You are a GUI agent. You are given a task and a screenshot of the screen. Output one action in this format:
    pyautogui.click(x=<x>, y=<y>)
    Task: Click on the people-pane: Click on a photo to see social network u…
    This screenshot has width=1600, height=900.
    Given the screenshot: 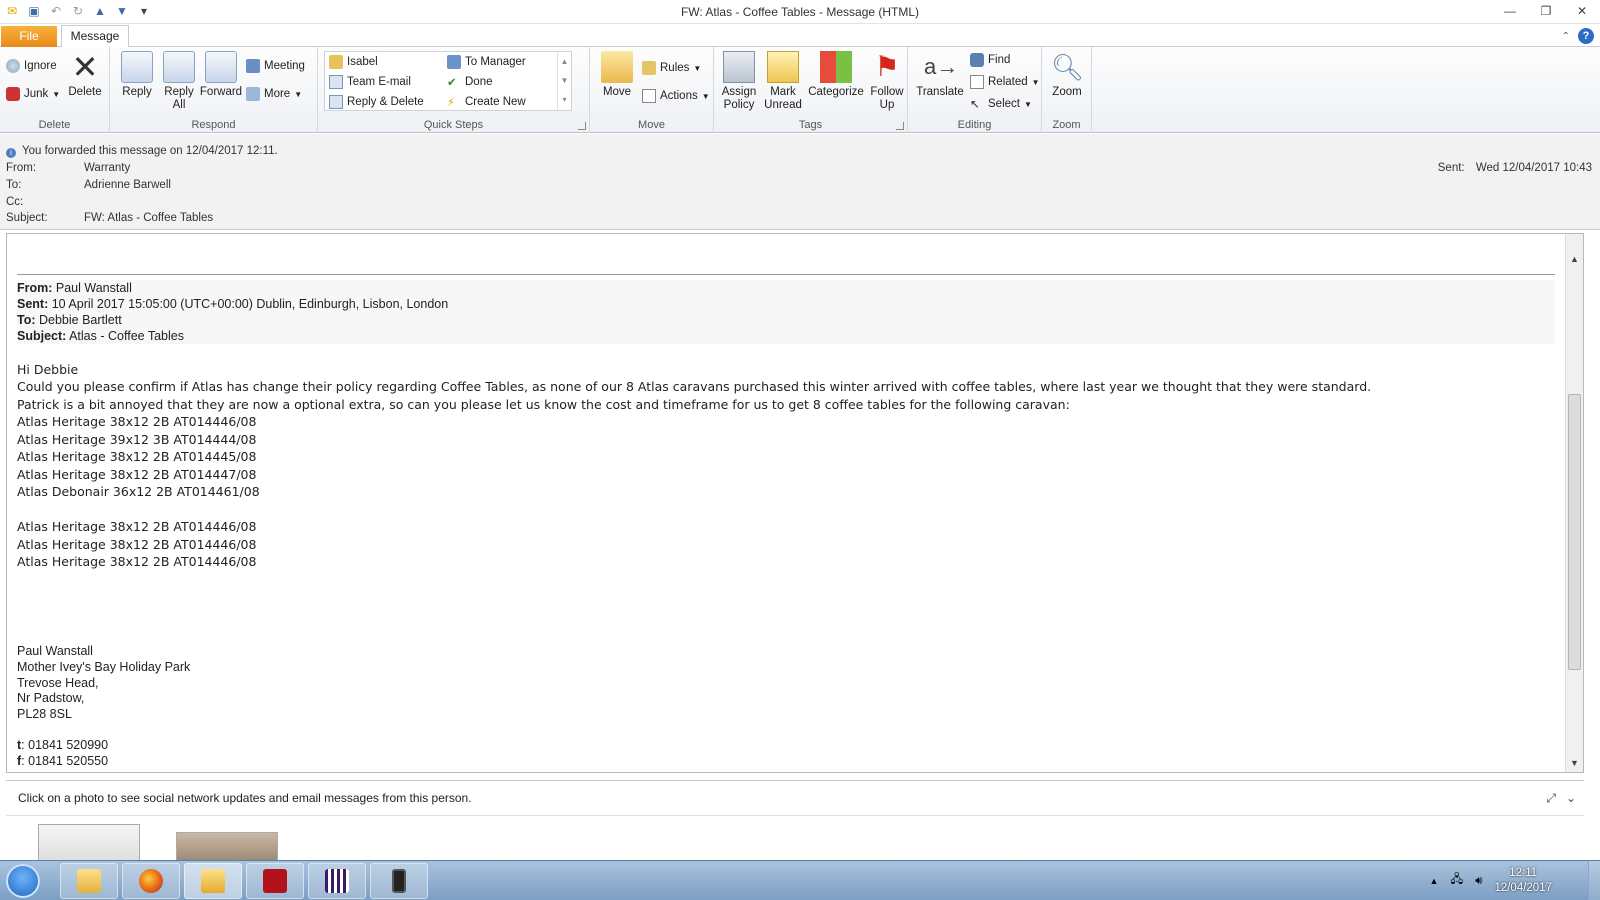 What is the action you would take?
    pyautogui.click(x=795, y=826)
    